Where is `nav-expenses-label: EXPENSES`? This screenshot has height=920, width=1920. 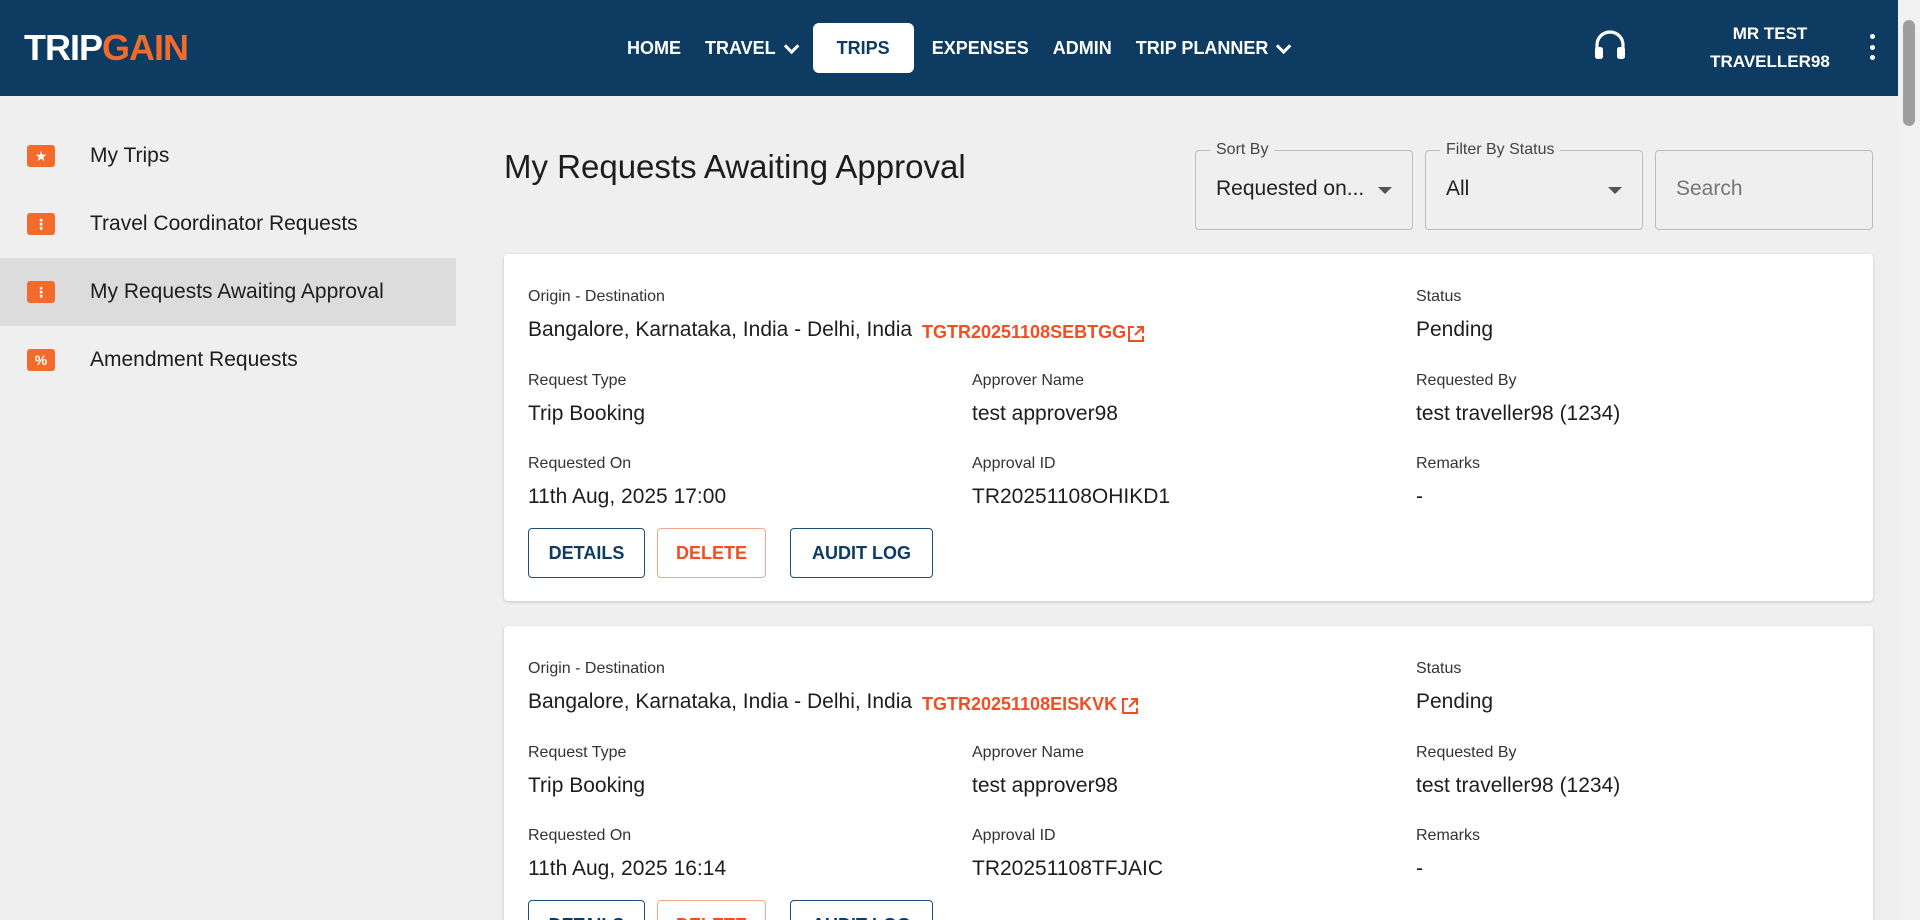 nav-expenses-label: EXPENSES is located at coordinates (980, 47).